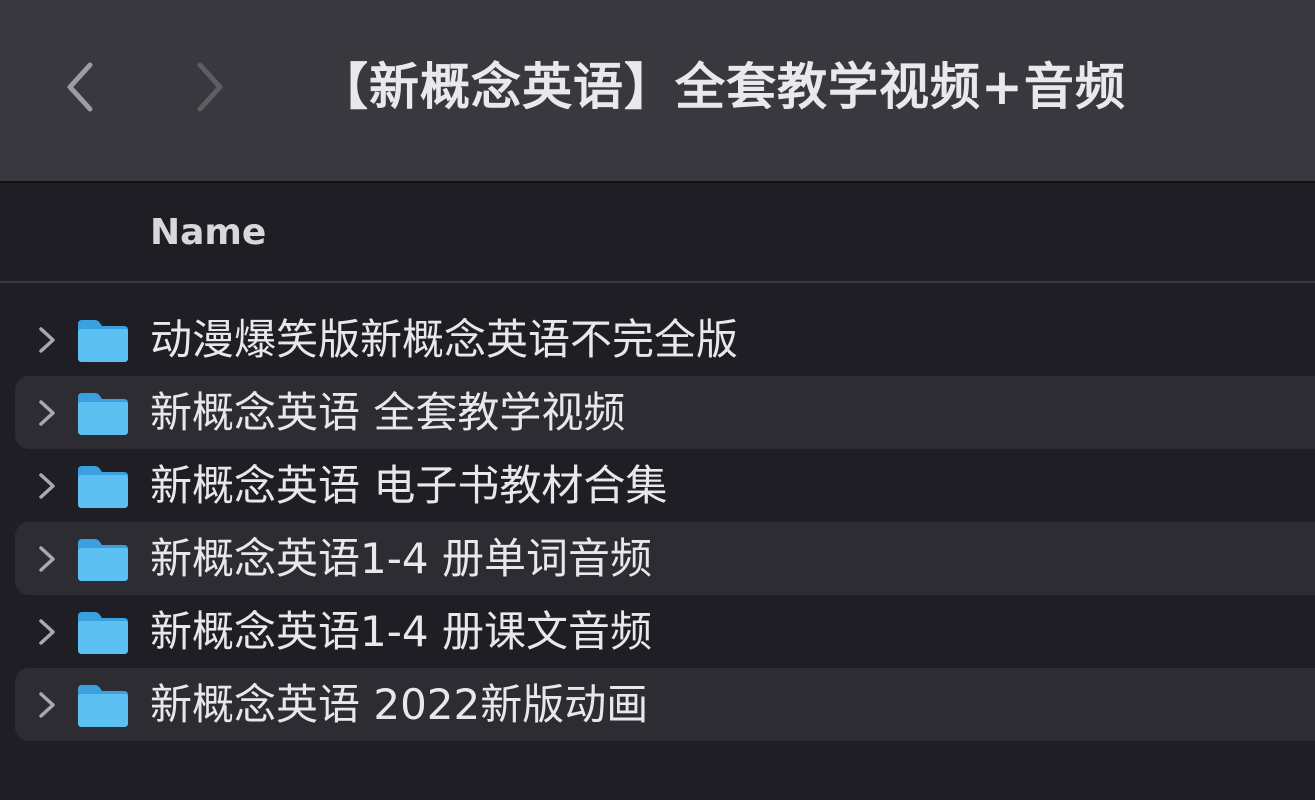 This screenshot has width=1315, height=800. I want to click on list-item-label: 动漫爆笑版新概念英语不完全版, so click(444, 339).